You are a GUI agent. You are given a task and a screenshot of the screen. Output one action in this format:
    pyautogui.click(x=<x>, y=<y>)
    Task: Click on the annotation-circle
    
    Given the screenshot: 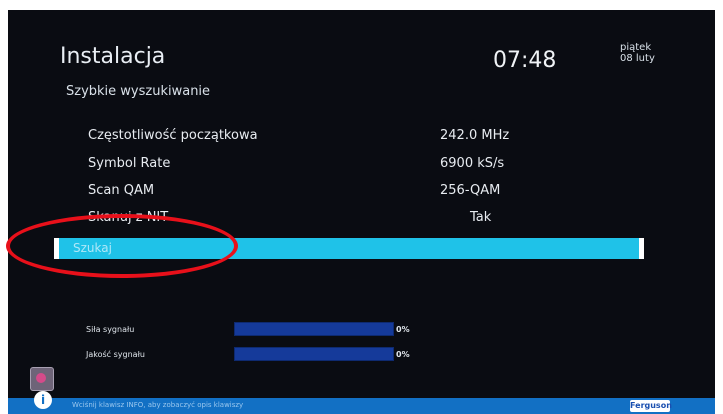 What is the action you would take?
    pyautogui.click(x=122, y=246)
    